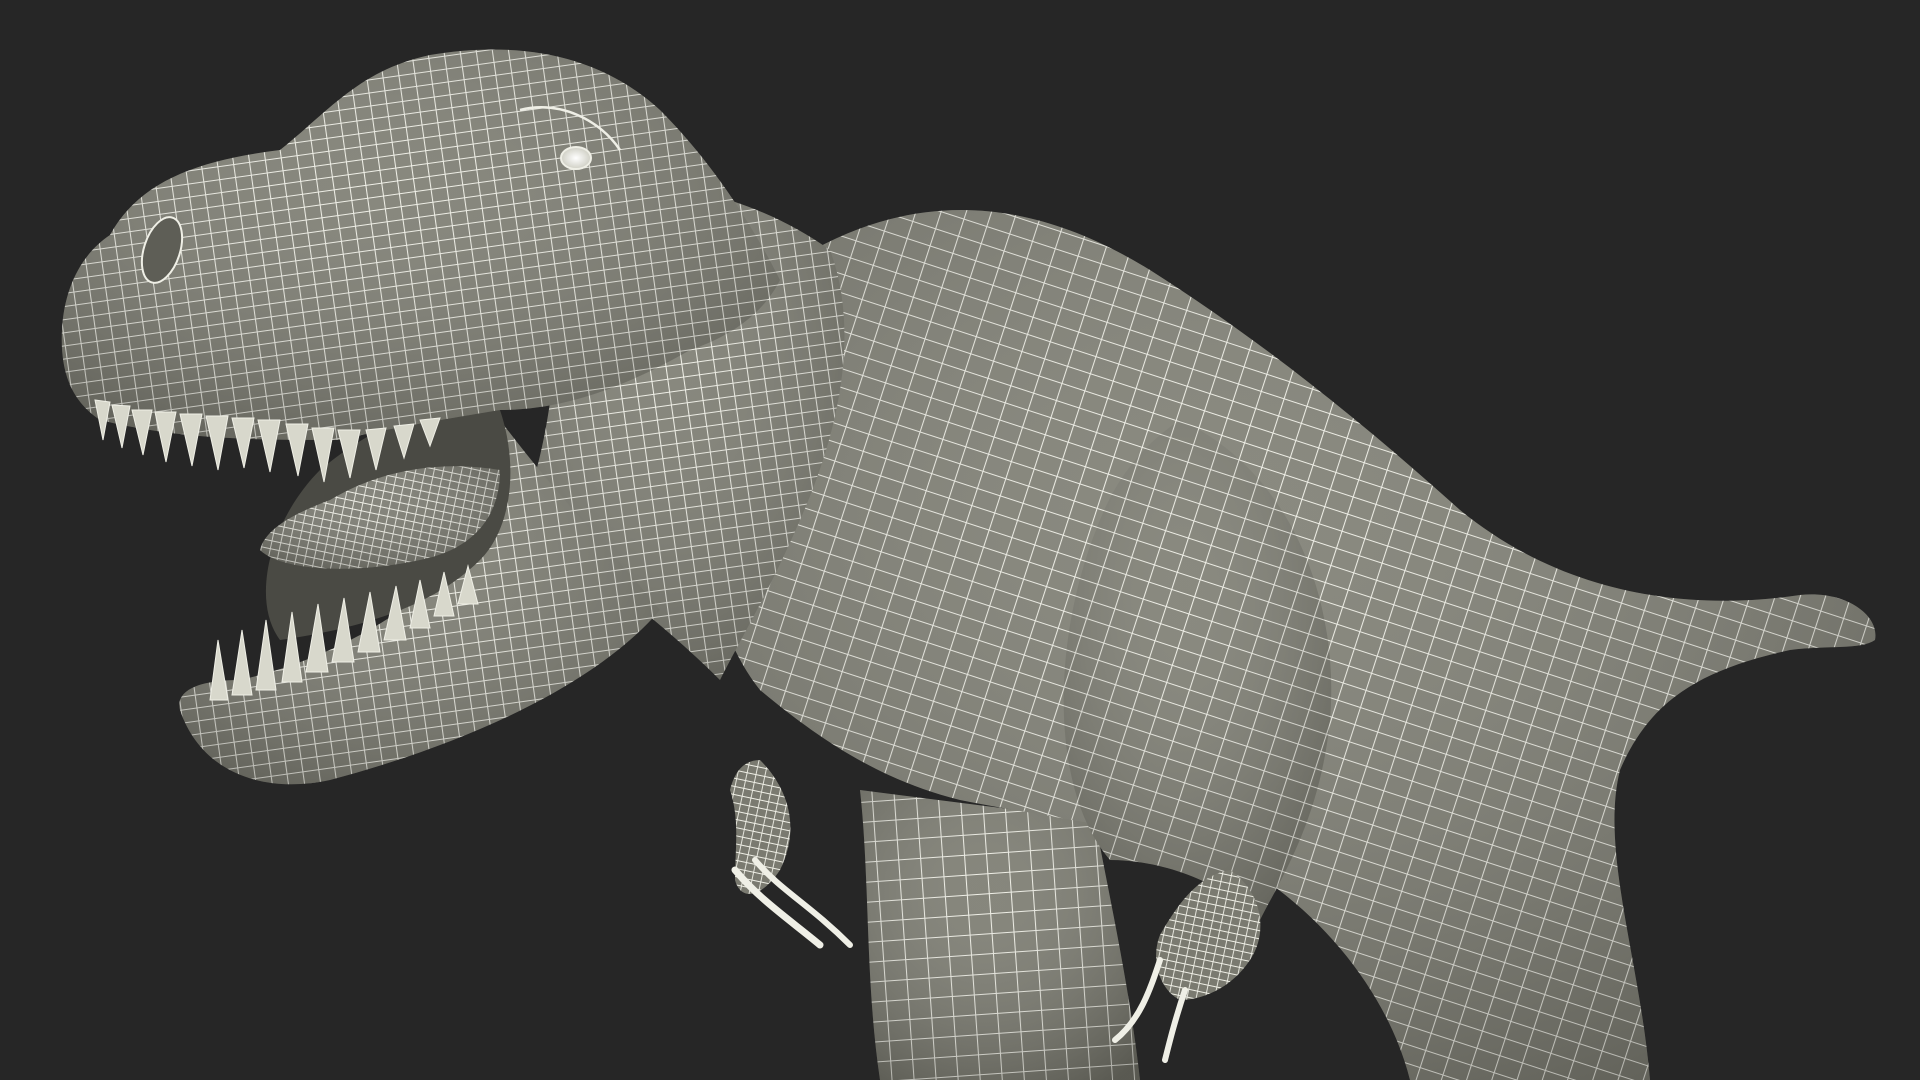  I want to click on far-arm, so click(1186, 966).